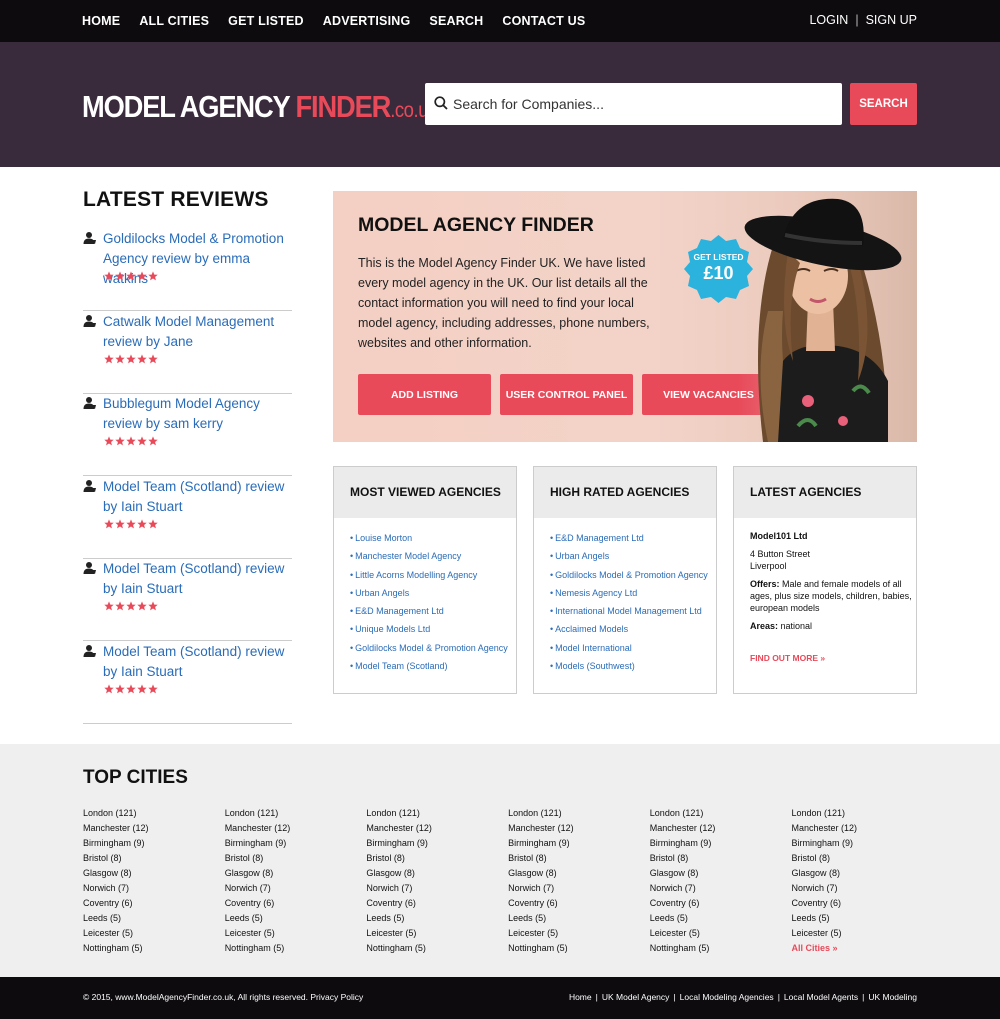 This screenshot has width=1000, height=1019. I want to click on agency-link: Acclaimed Models, so click(633, 631).